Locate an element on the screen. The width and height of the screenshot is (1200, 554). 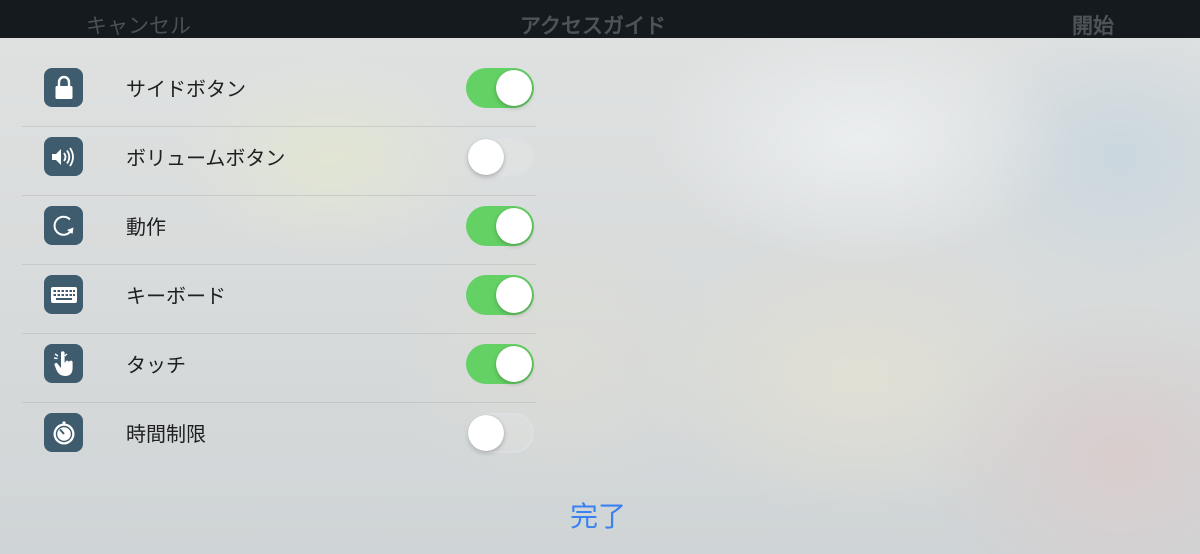
option-row-keyboards: キーボード is located at coordinates (279, 299).